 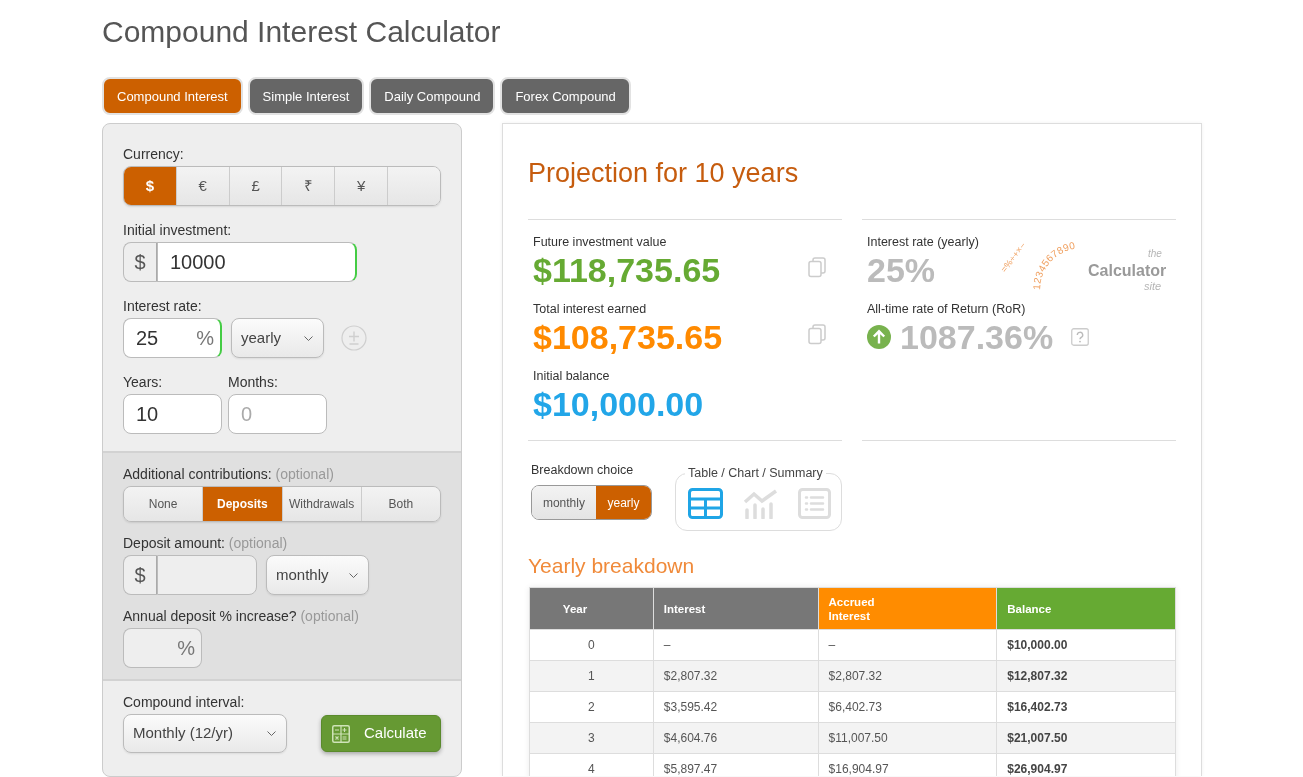 I want to click on contribution-option: Deposits, so click(x=242, y=504).